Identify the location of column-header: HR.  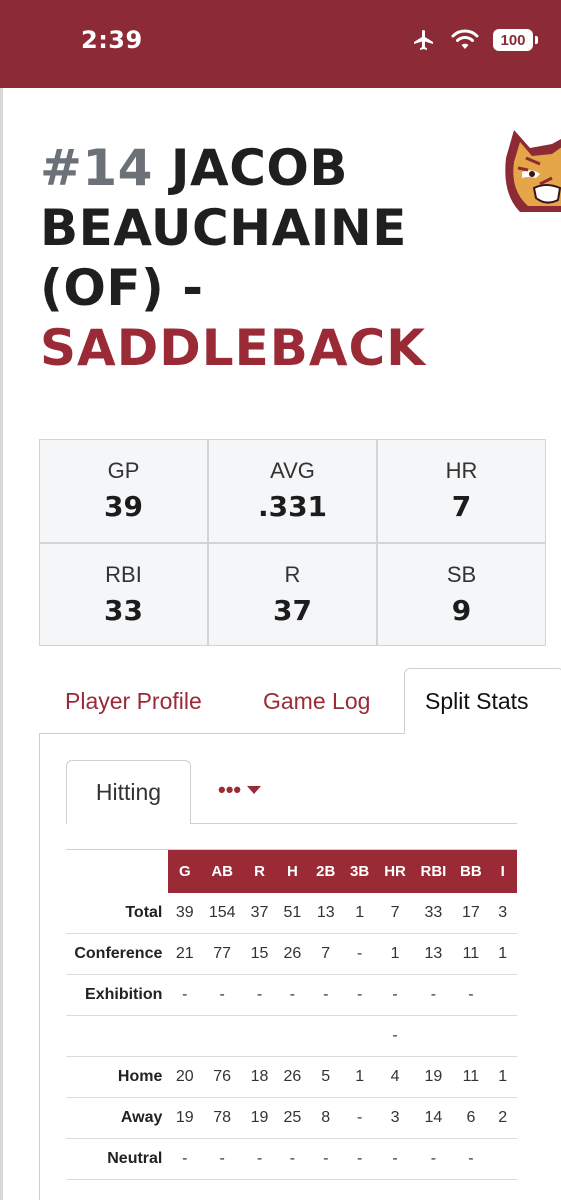
(395, 871).